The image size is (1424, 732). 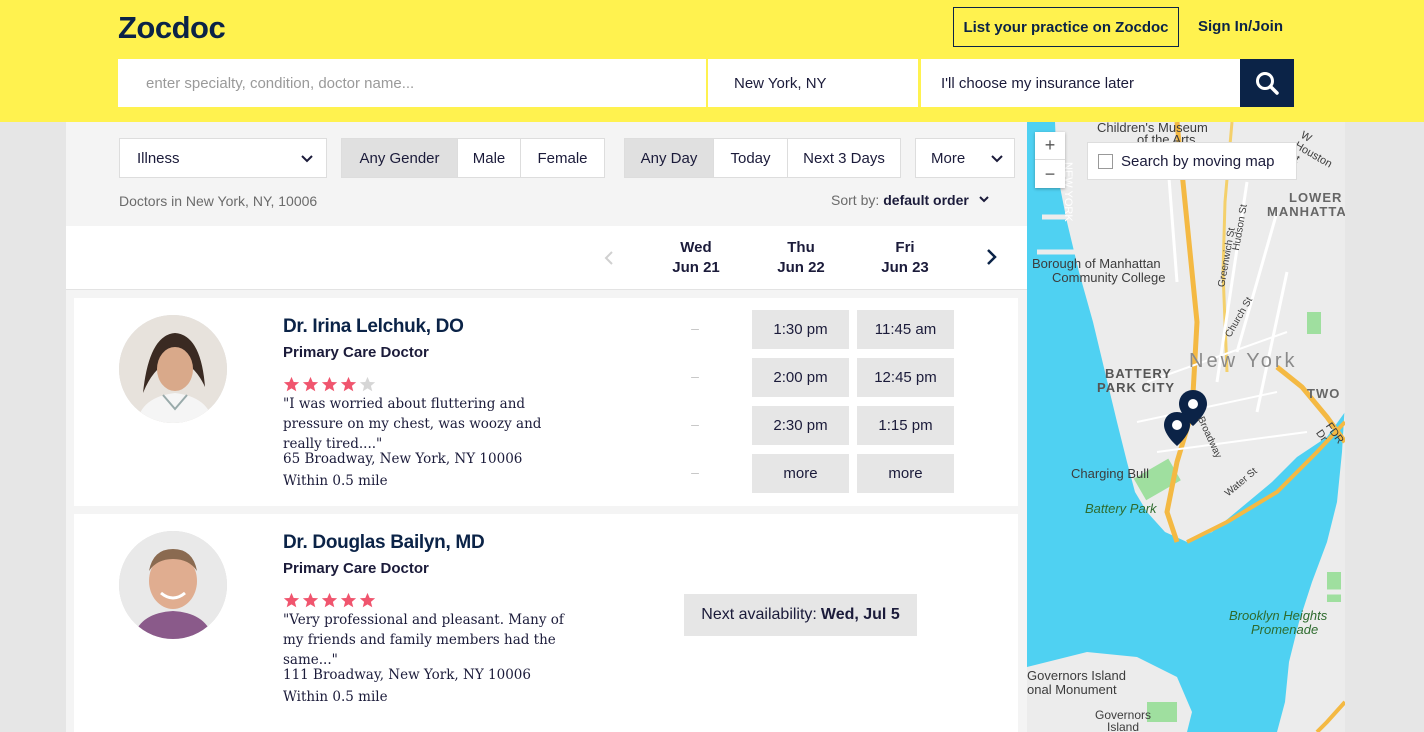 I want to click on map-label: LOWER, so click(x=1316, y=197).